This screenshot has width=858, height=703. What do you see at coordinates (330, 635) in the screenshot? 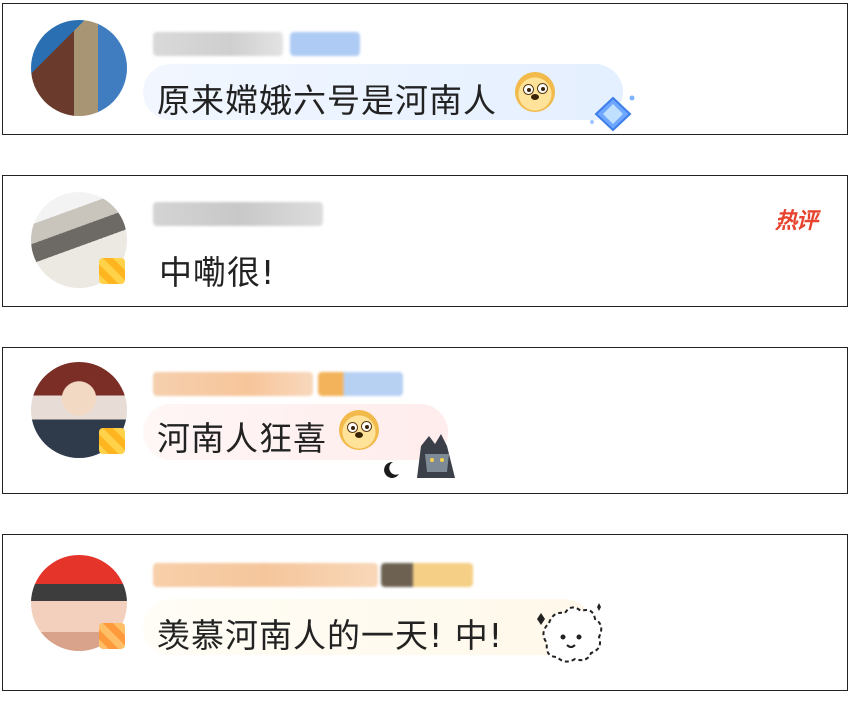
I see `comment-text: 羡慕河南人的一天! 中!` at bounding box center [330, 635].